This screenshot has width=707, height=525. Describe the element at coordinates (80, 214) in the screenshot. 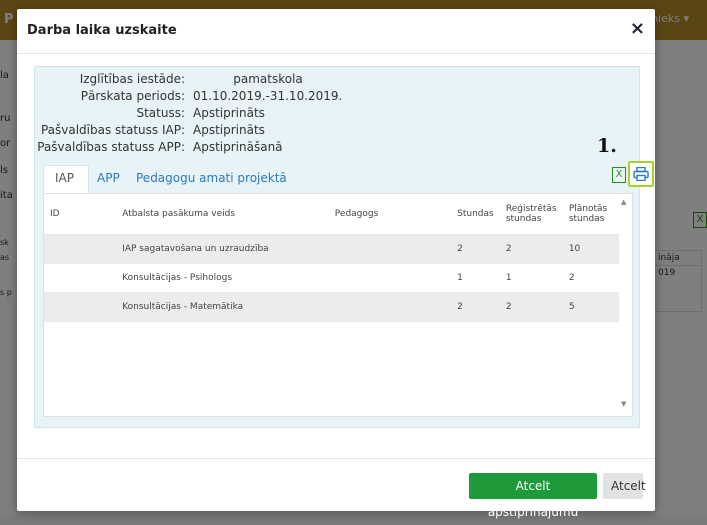

I see `column-header: ID` at that location.